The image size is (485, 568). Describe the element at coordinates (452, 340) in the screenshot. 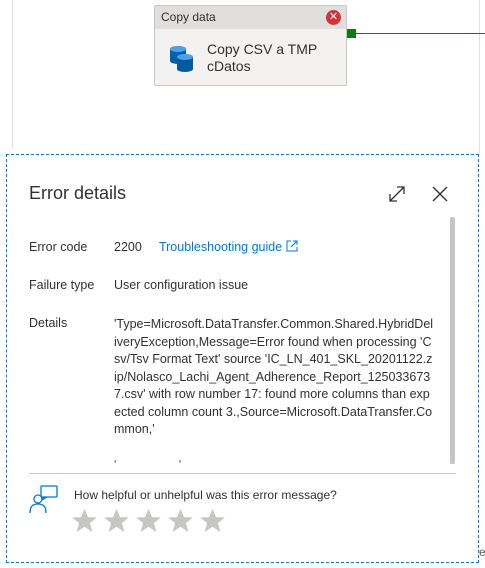

I see `details-scrollbar` at that location.